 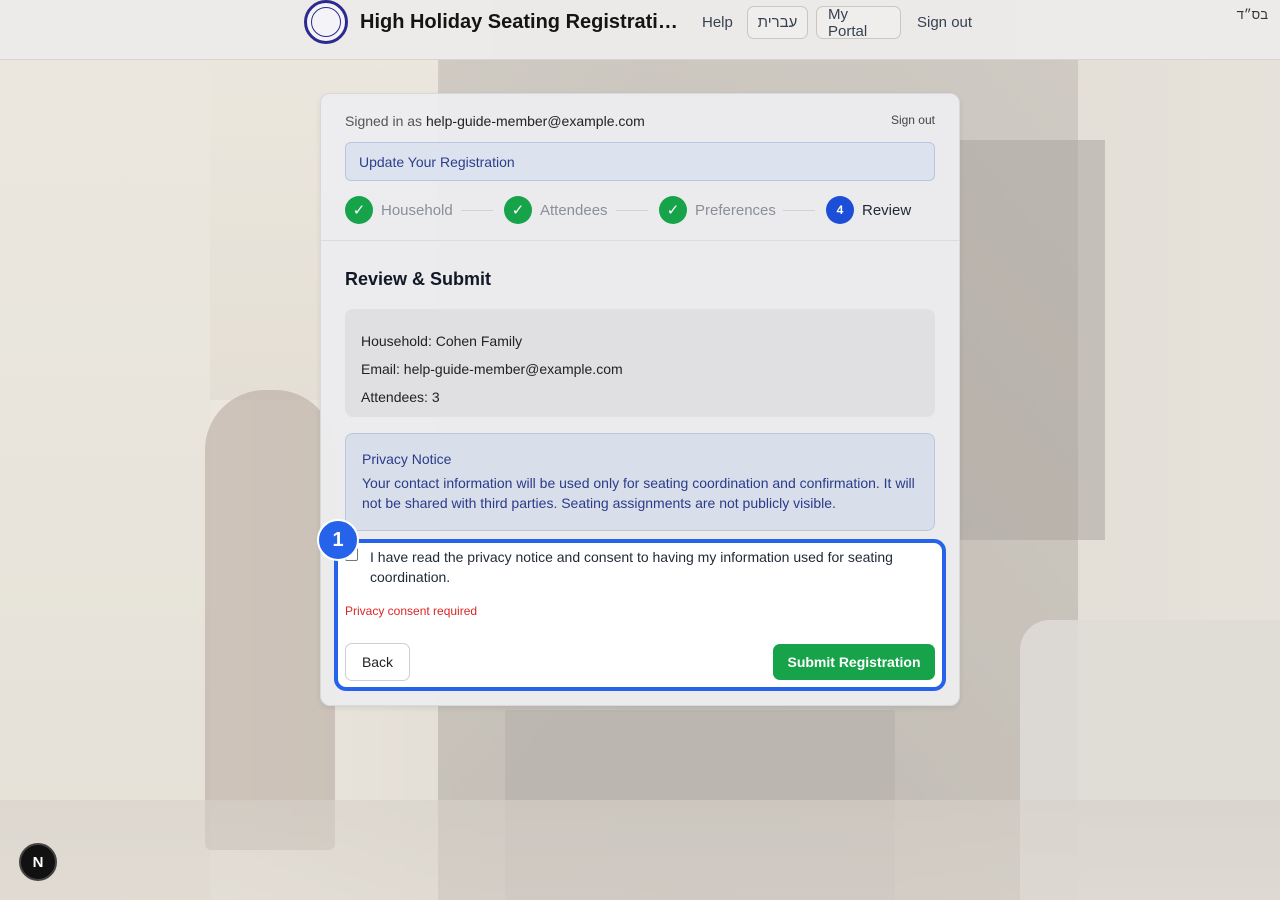 What do you see at coordinates (735, 210) in the screenshot?
I see `step-label: Preferences` at bounding box center [735, 210].